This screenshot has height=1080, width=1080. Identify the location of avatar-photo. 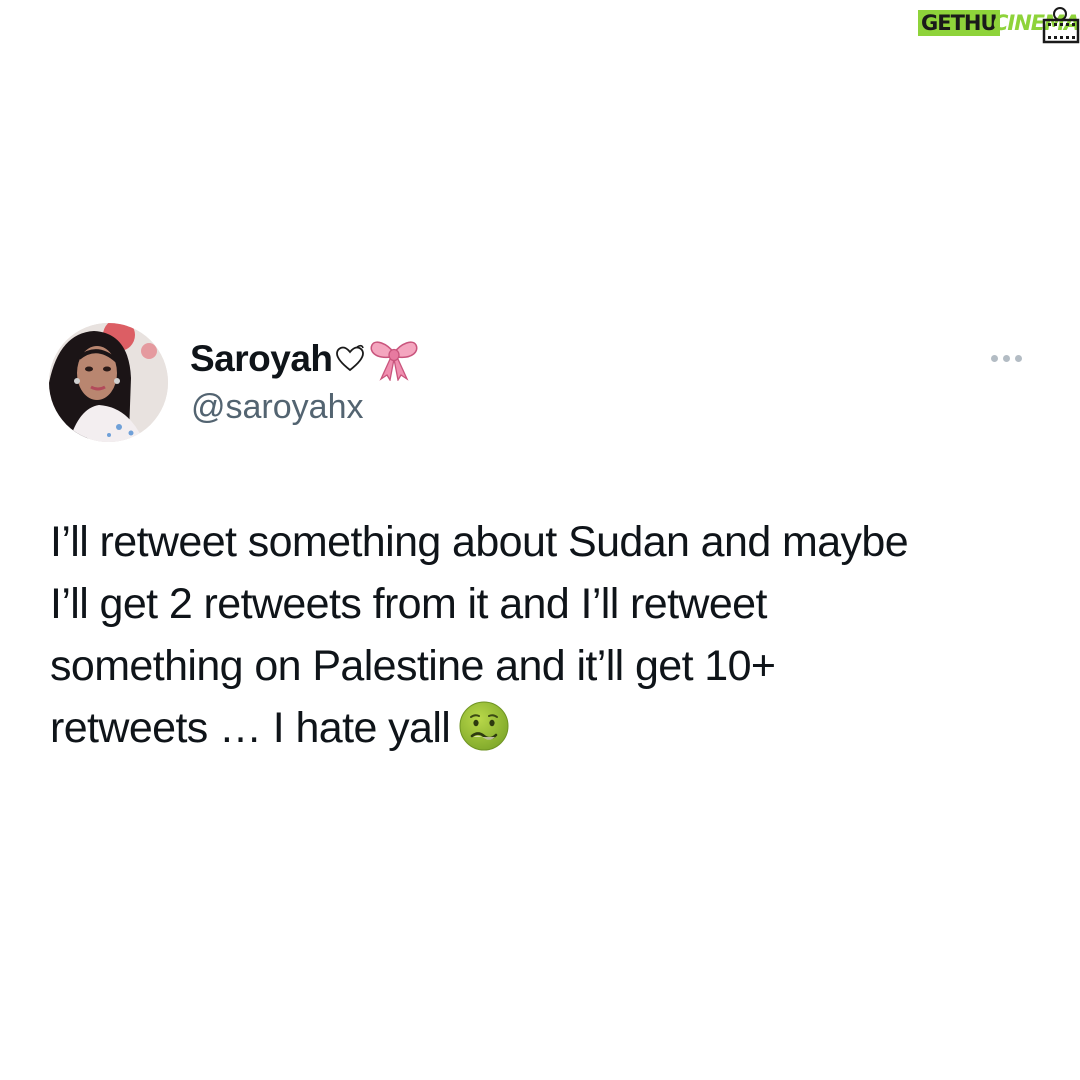
(108, 382).